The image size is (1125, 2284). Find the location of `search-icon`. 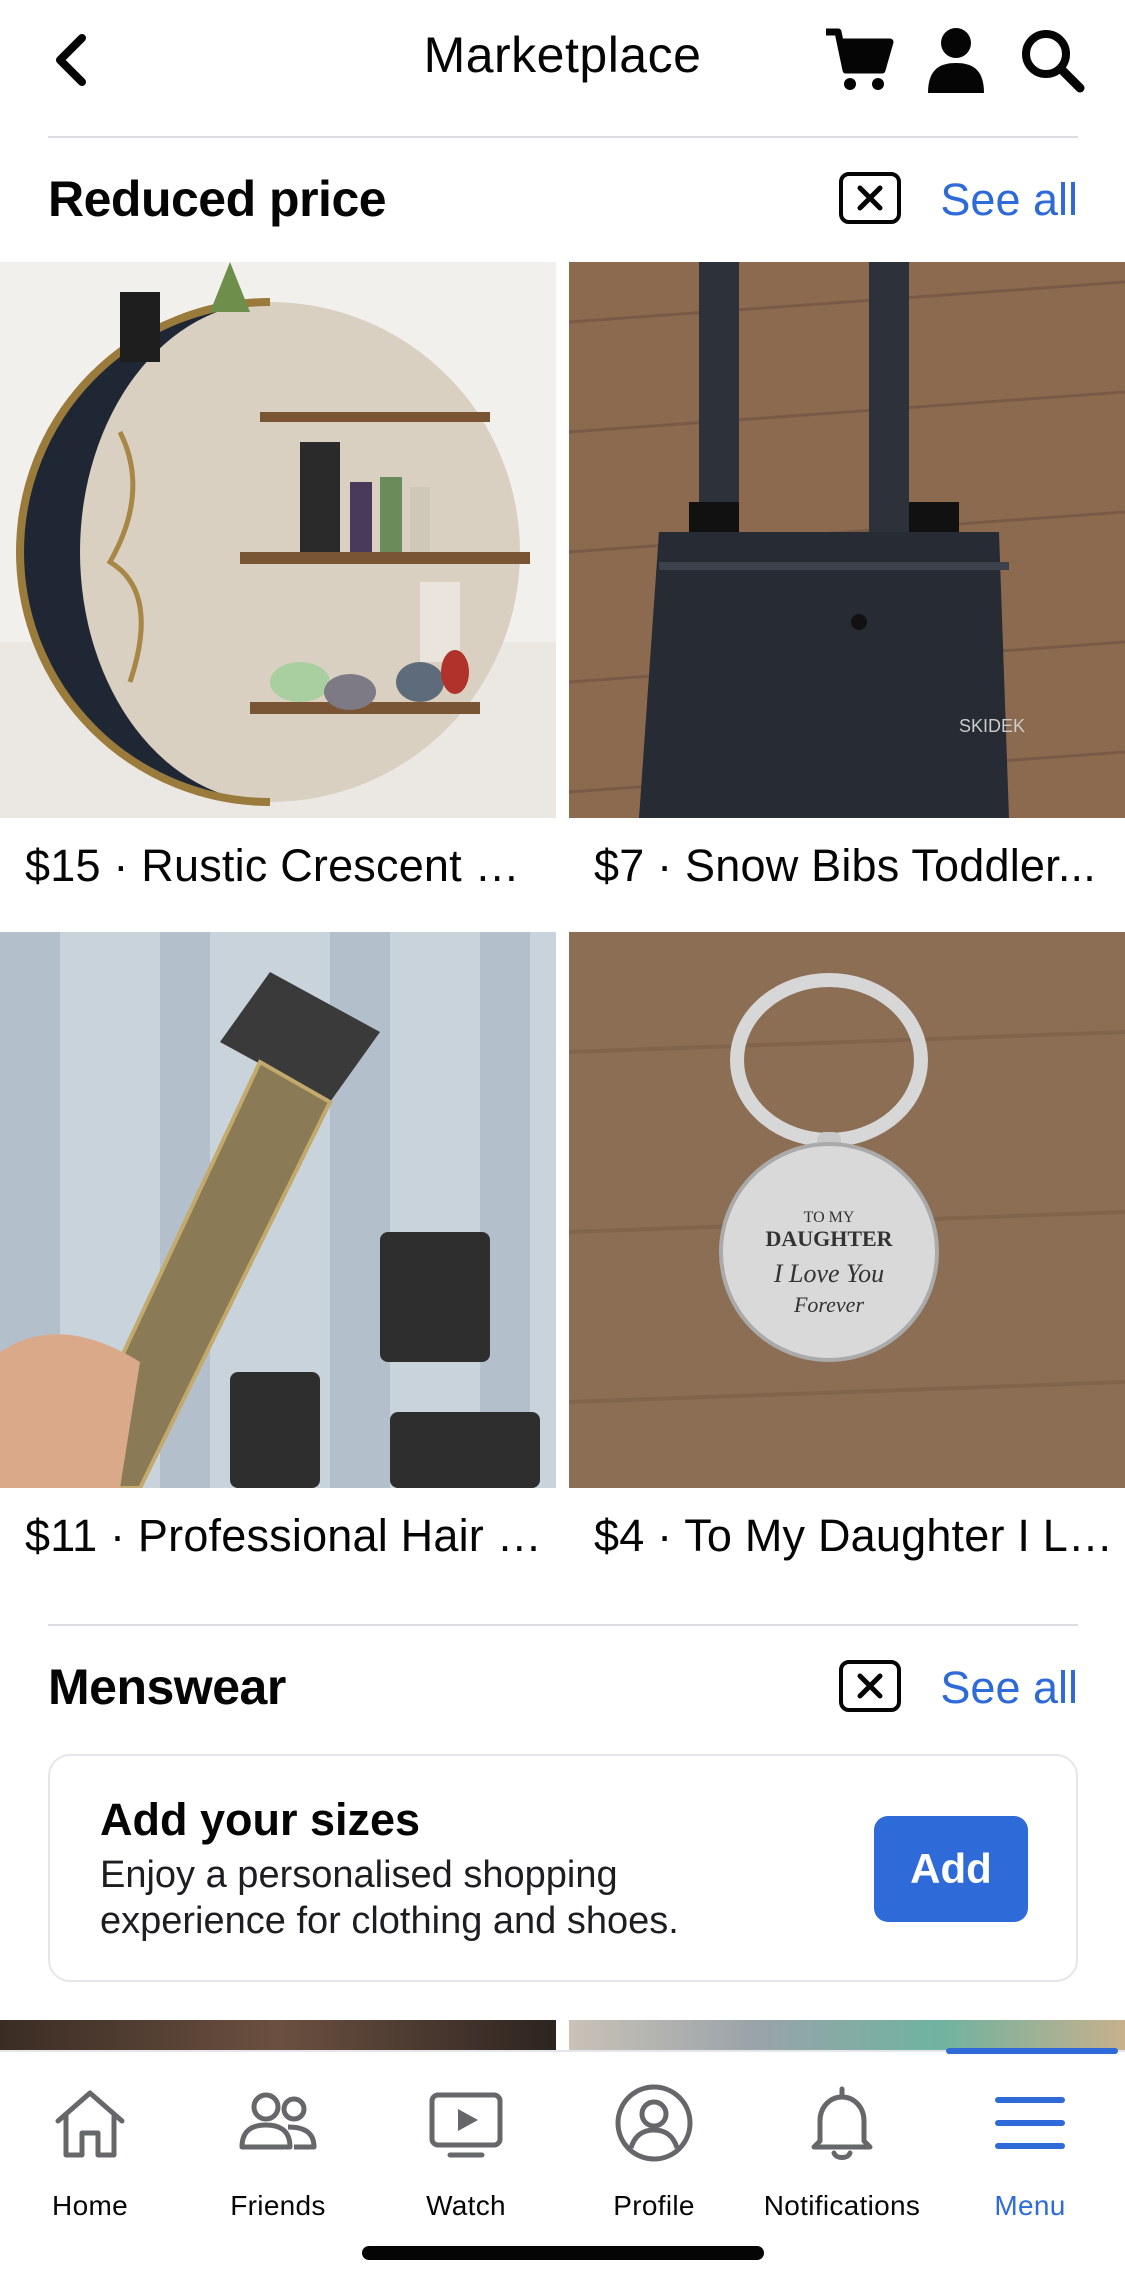

search-icon is located at coordinates (1053, 61).